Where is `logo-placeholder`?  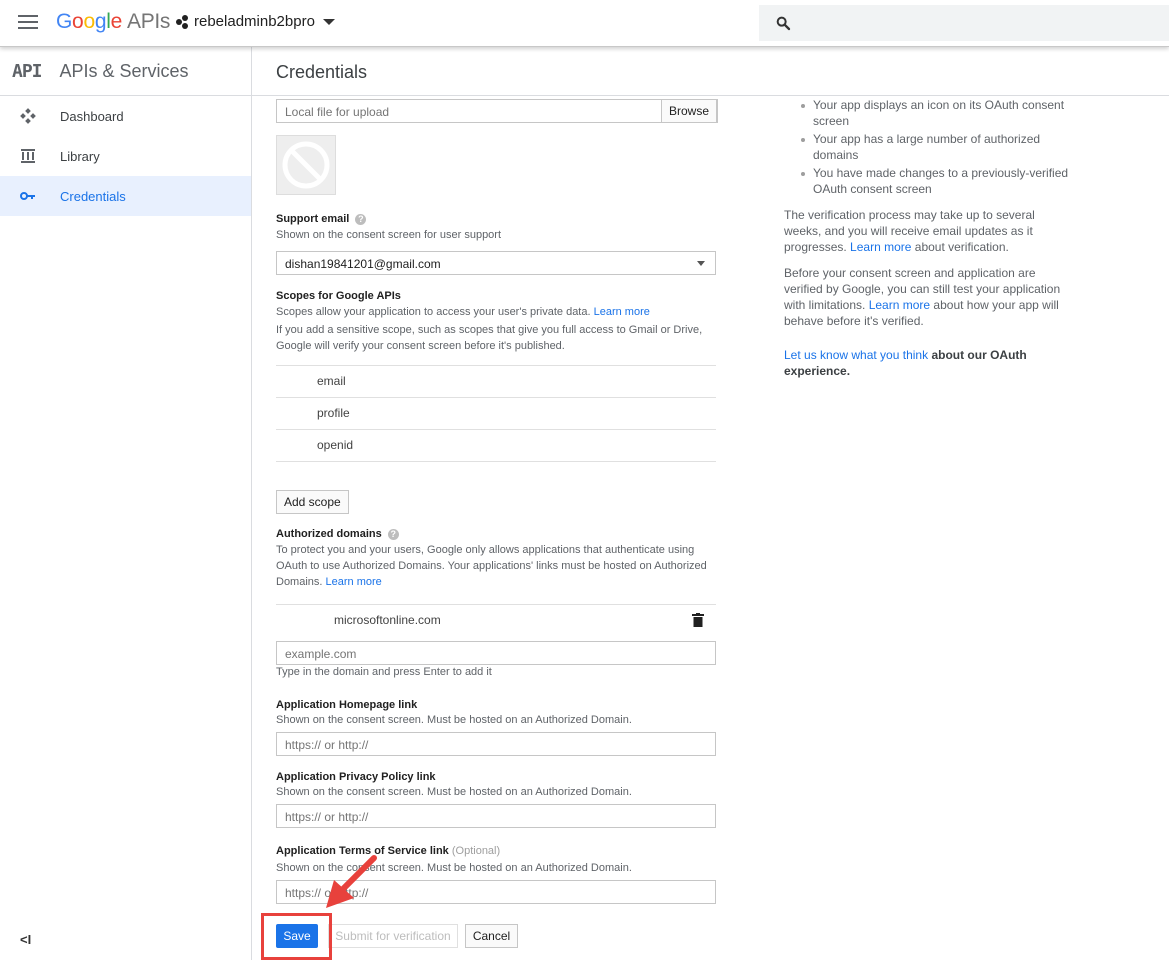
logo-placeholder is located at coordinates (306, 165).